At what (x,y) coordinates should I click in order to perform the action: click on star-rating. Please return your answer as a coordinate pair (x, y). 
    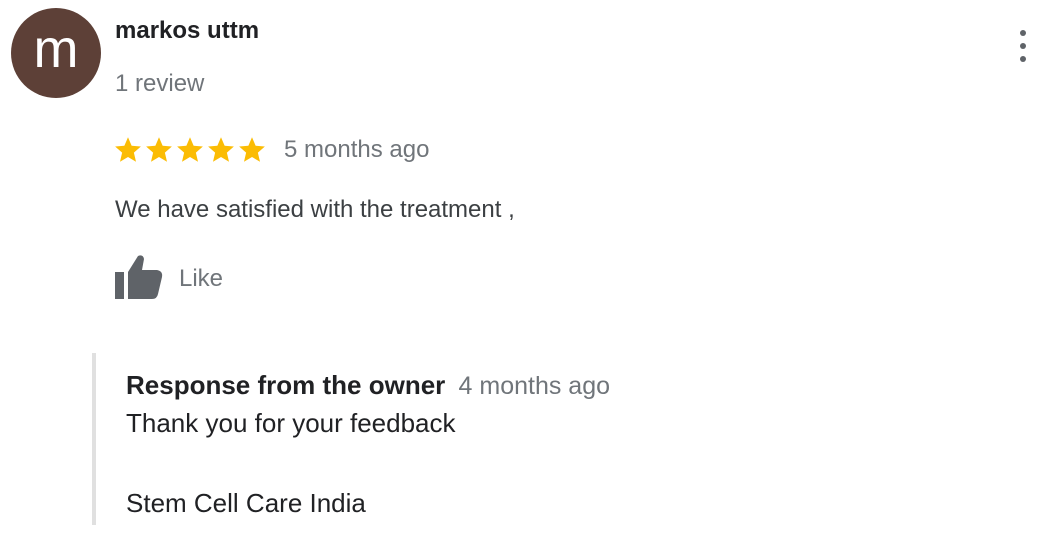
    Looking at the image, I should click on (190, 150).